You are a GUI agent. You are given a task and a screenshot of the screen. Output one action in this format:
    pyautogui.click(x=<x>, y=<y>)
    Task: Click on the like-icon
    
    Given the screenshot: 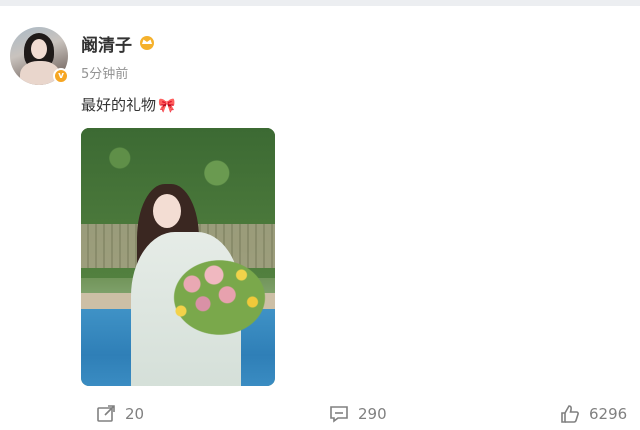 What is the action you would take?
    pyautogui.click(x=570, y=414)
    